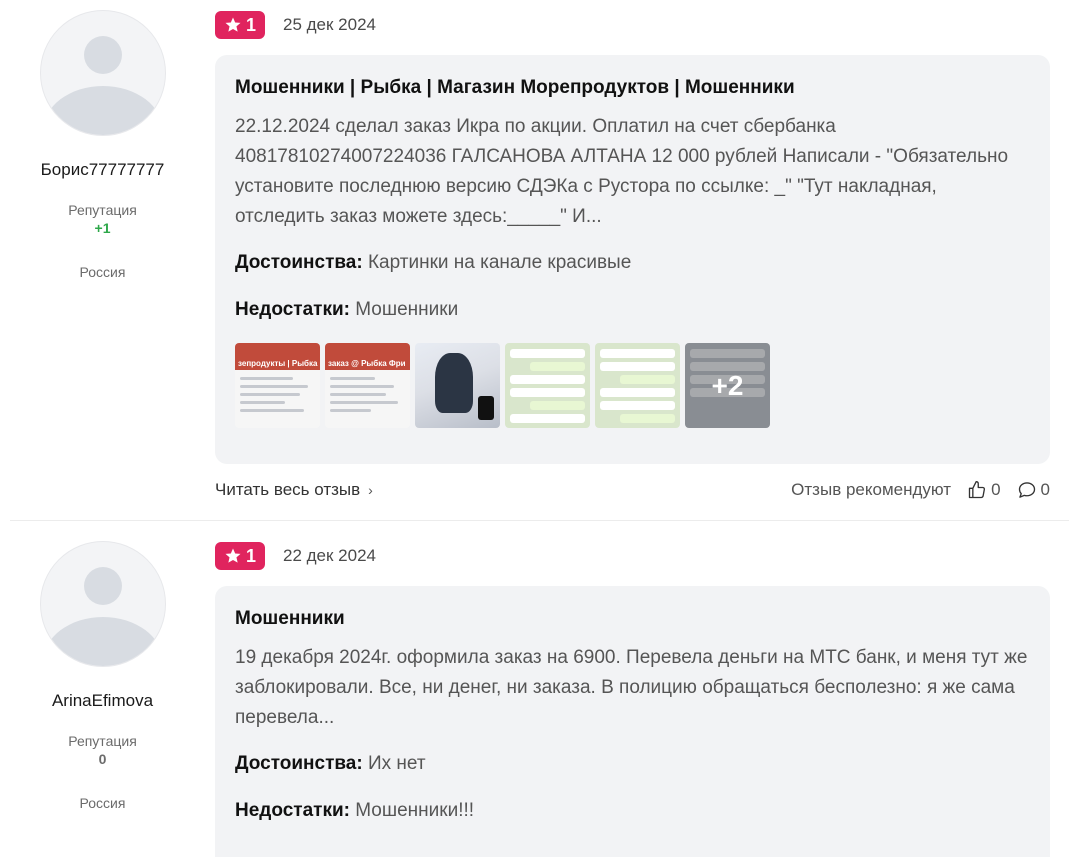  Describe the element at coordinates (1045, 489) in the screenshot. I see `comment-count: 0` at that location.